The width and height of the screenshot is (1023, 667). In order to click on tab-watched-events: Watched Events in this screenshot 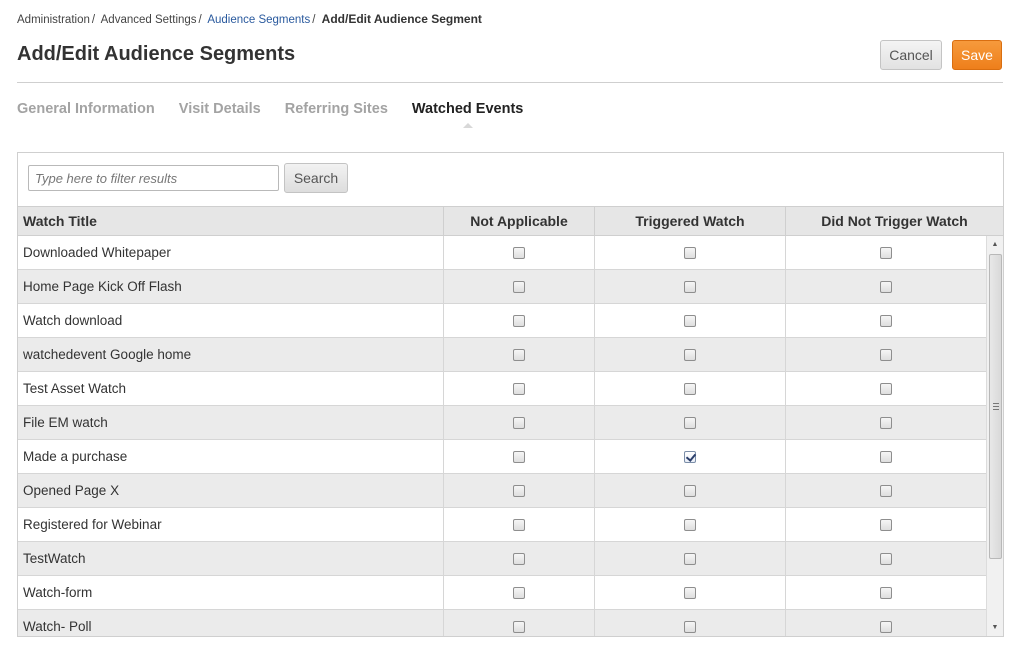, I will do `click(467, 114)`.